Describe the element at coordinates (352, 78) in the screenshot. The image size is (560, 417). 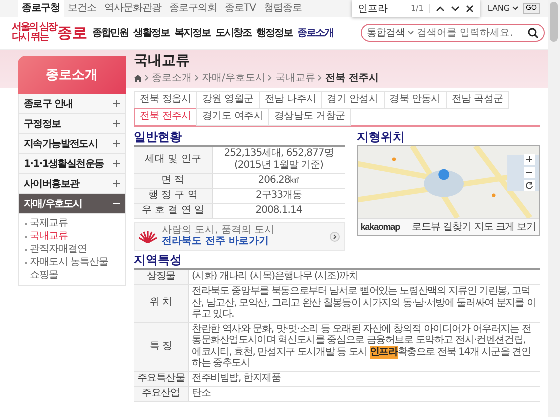
I see `breadcrumb-link: 전북 전주시` at that location.